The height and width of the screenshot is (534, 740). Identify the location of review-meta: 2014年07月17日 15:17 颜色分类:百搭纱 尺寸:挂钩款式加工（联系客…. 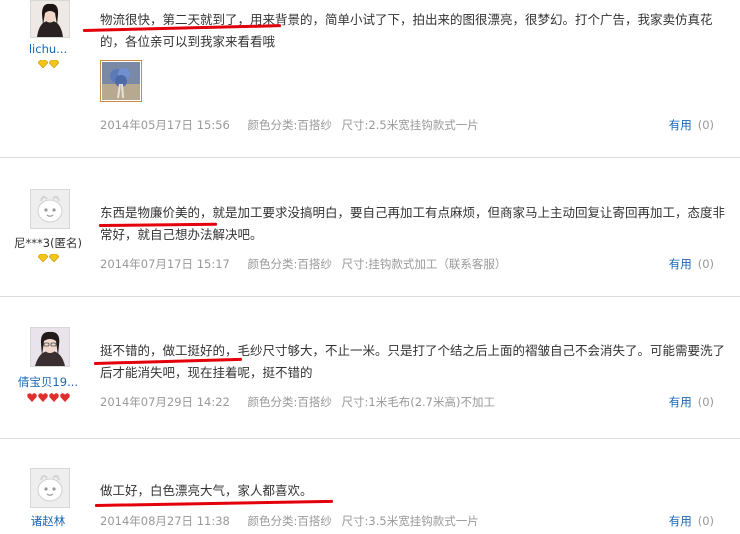
(306, 264).